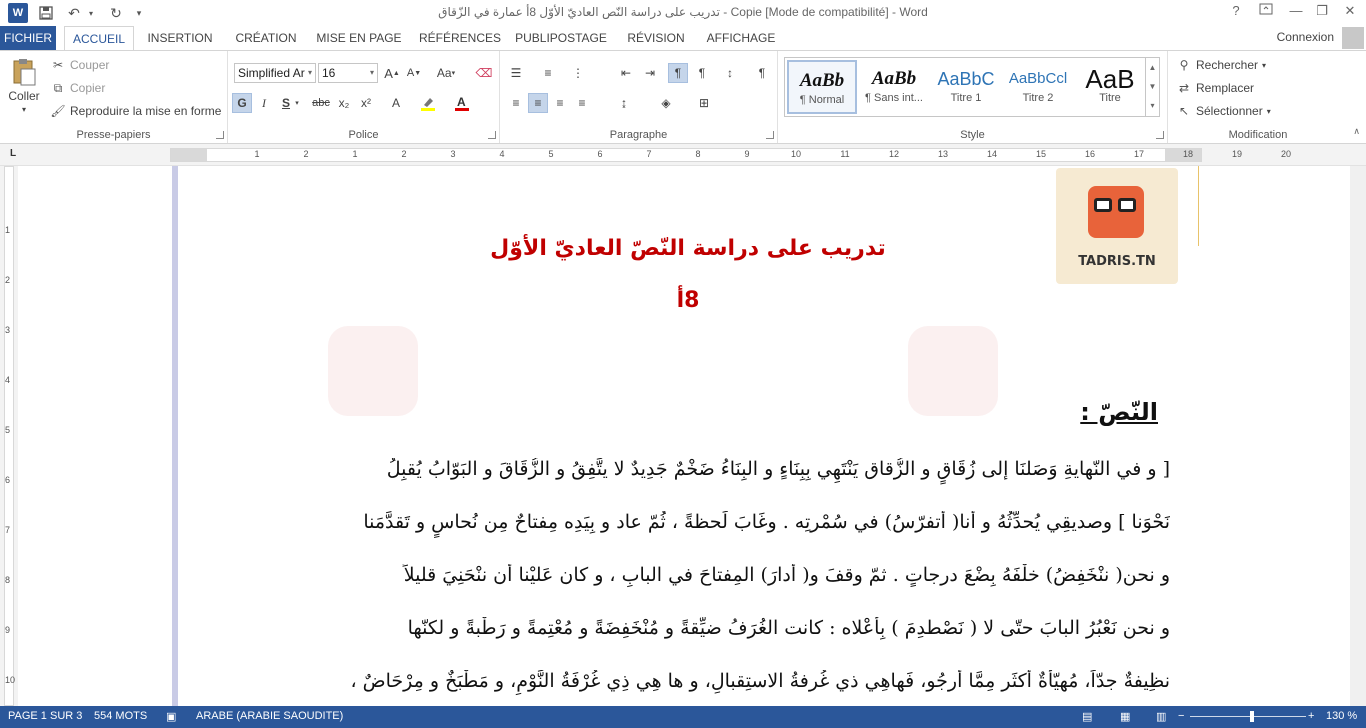 This screenshot has width=1366, height=728. I want to click on tab-review: RÉVISION, so click(656, 38).